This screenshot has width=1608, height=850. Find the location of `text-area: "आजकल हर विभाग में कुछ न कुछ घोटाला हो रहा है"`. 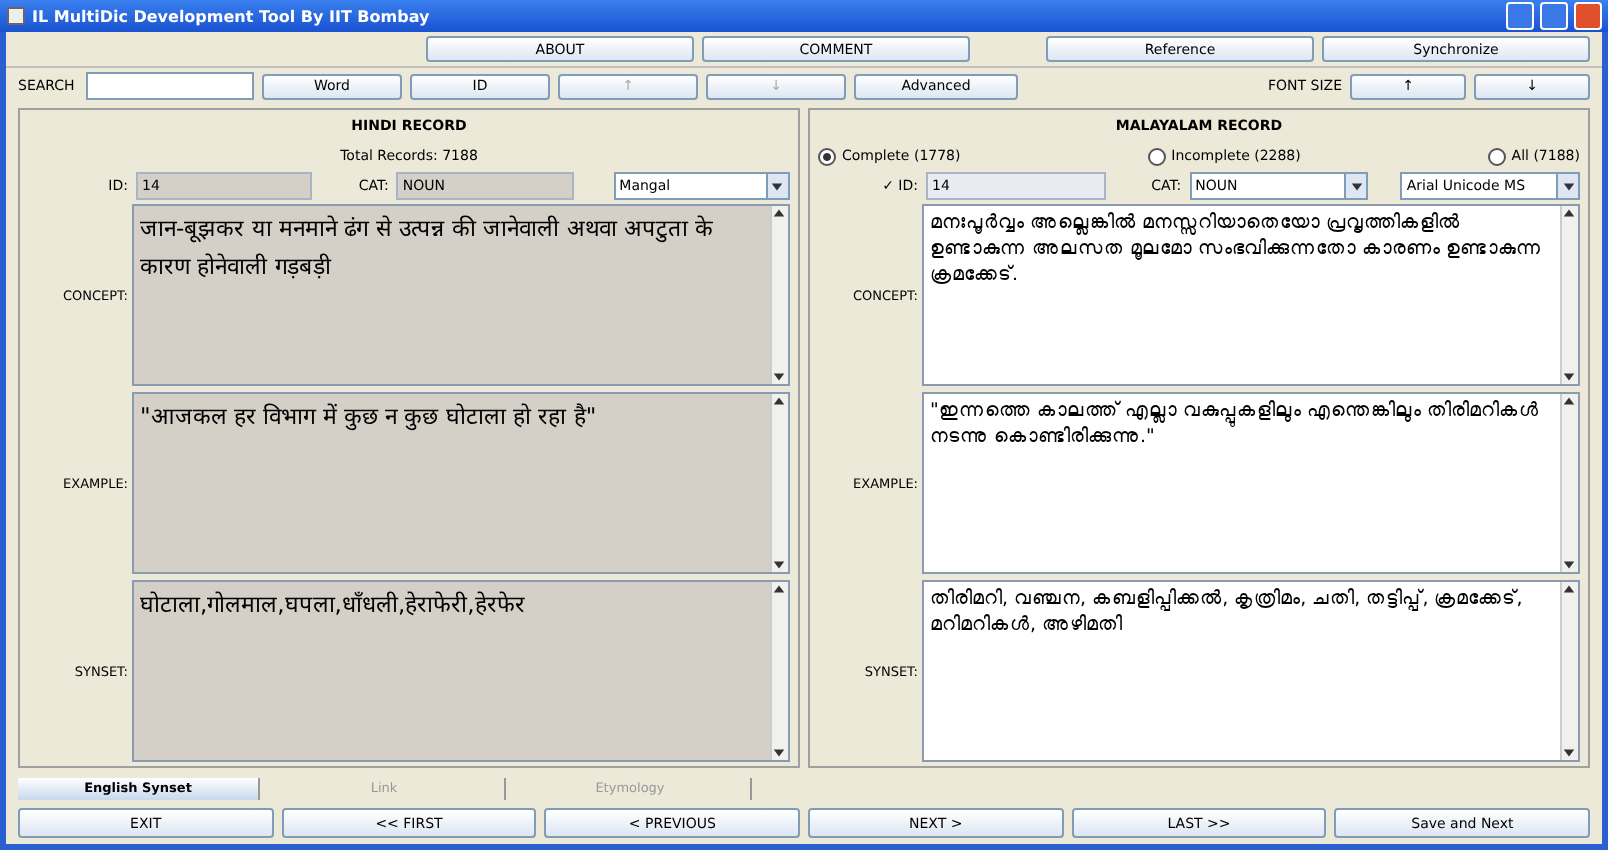

text-area: "आजकल हर विभाग में कुछ न कुछ घोटाला हो रहा है" is located at coordinates (461, 483).